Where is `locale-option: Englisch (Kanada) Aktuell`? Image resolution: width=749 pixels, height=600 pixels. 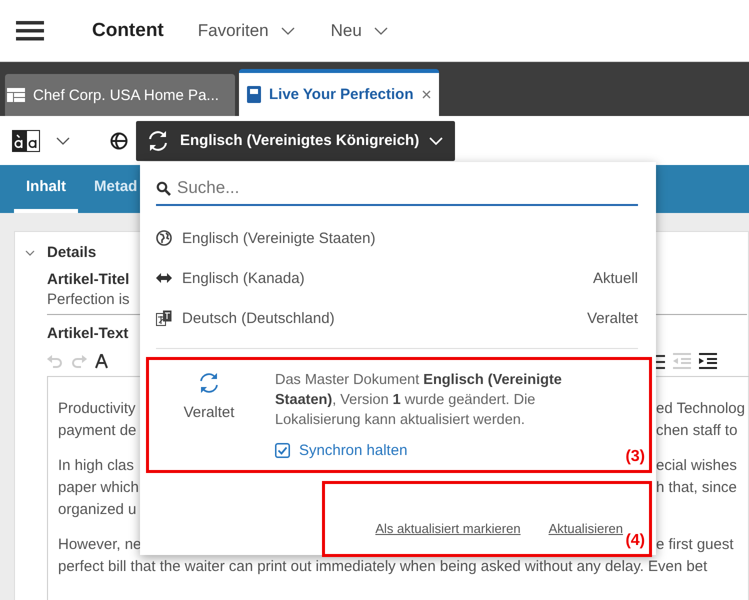
locale-option: Englisch (Kanada) Aktuell is located at coordinates (397, 278).